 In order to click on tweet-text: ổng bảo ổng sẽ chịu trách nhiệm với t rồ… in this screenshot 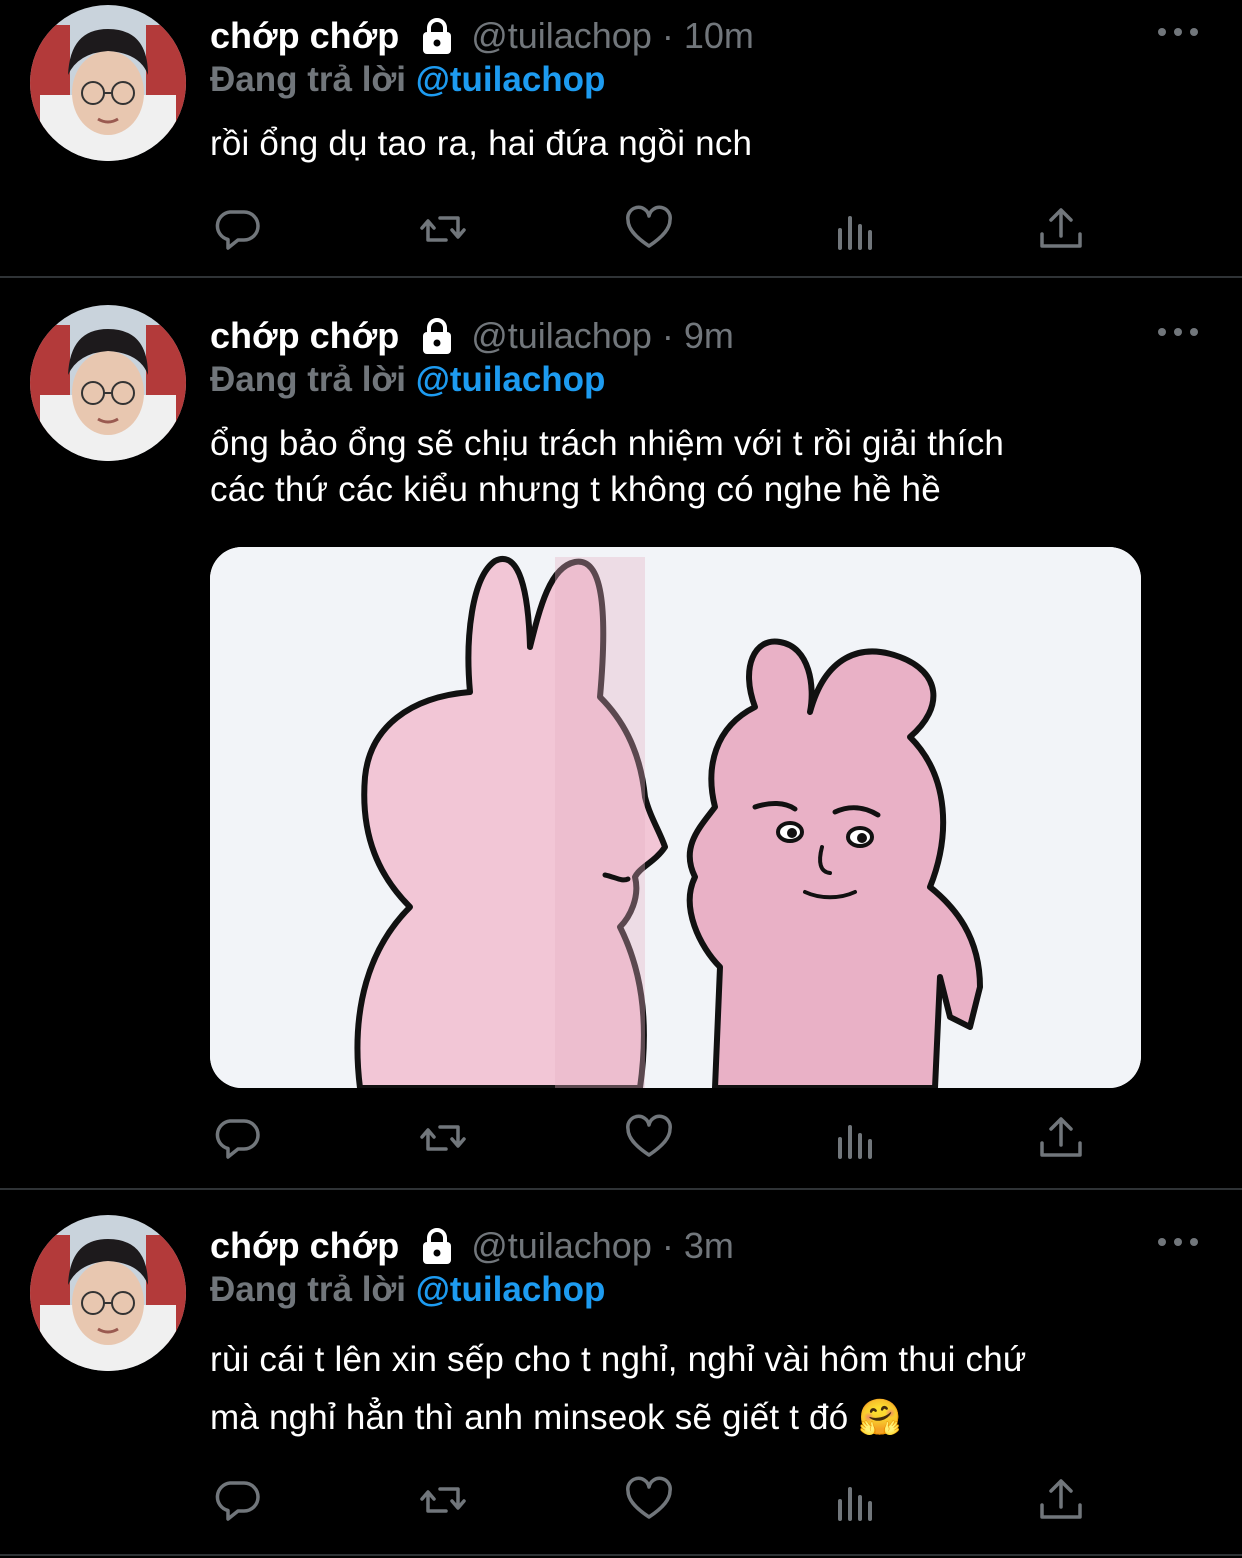, I will do `click(696, 467)`.